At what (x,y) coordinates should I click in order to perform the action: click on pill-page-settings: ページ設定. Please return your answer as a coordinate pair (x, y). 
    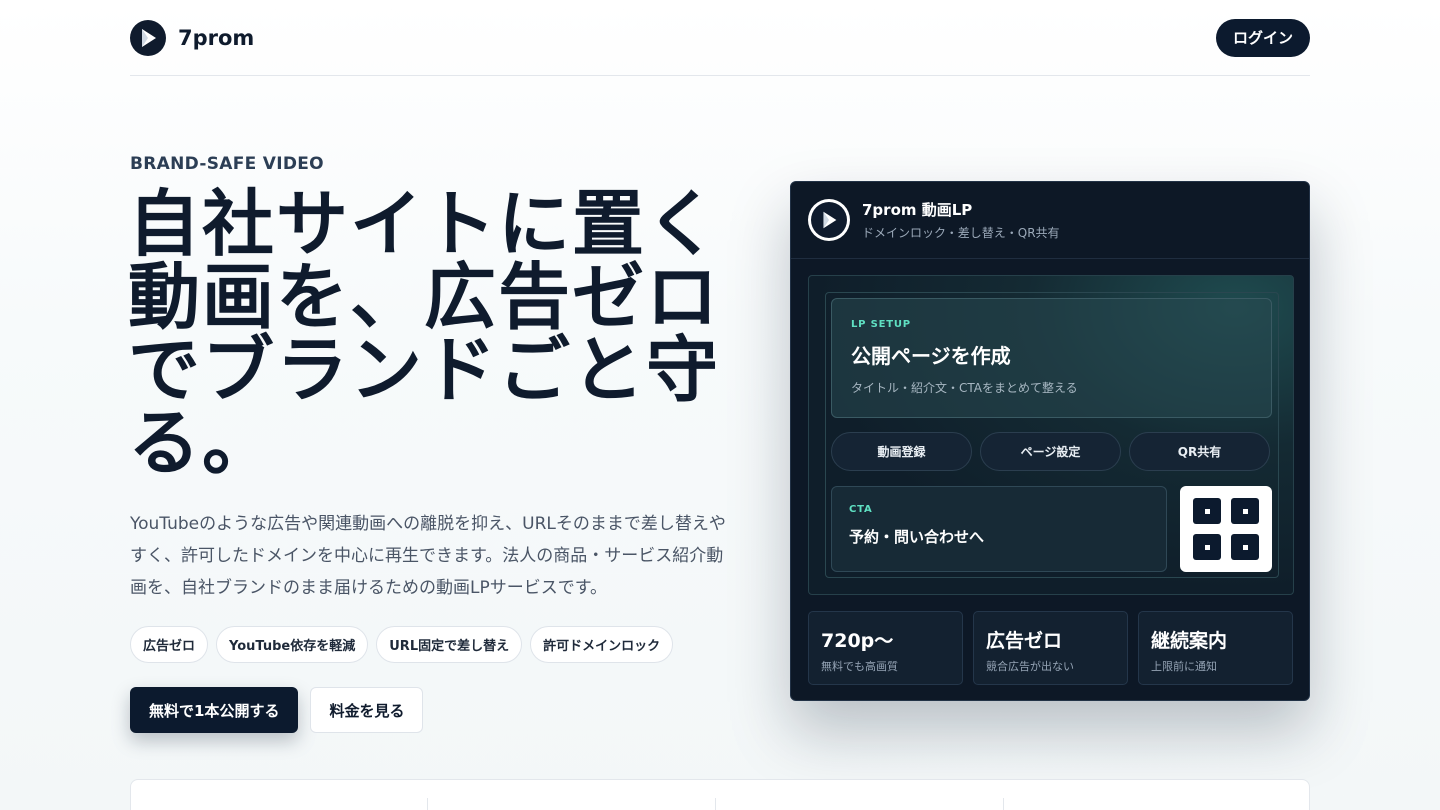
    Looking at the image, I should click on (1050, 451).